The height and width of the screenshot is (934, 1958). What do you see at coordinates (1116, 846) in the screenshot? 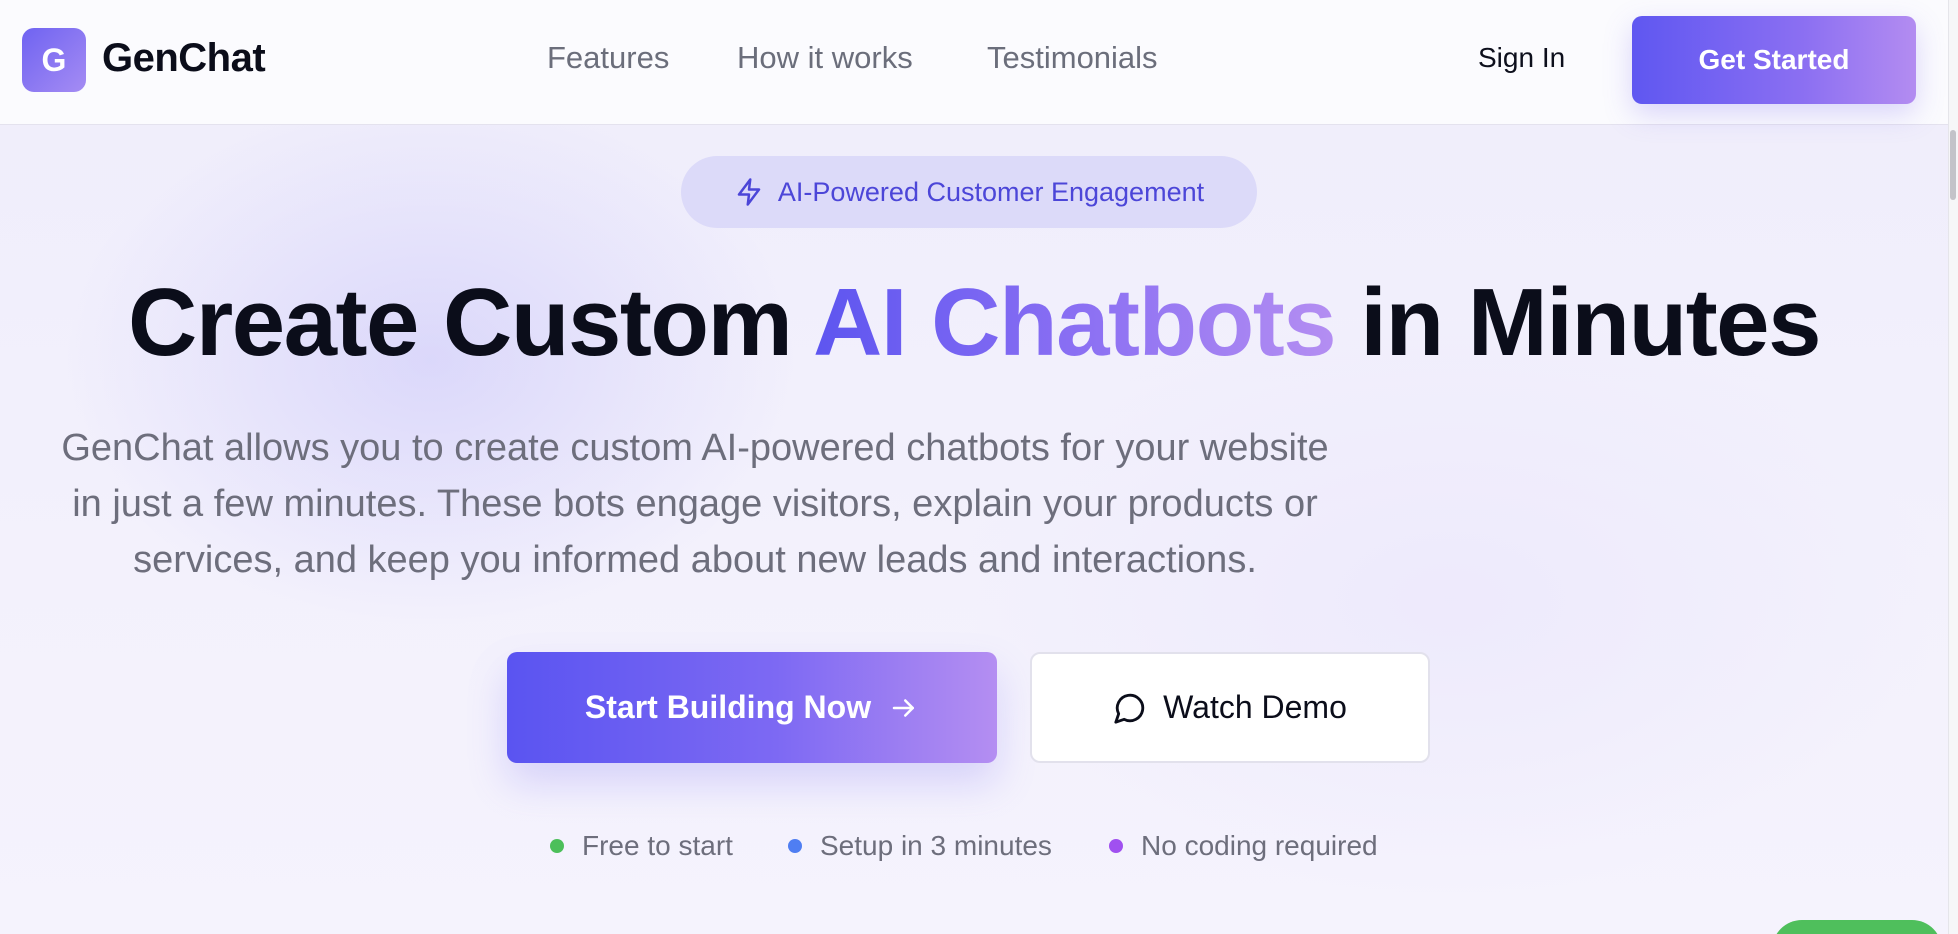
I see `purple-dot-icon` at bounding box center [1116, 846].